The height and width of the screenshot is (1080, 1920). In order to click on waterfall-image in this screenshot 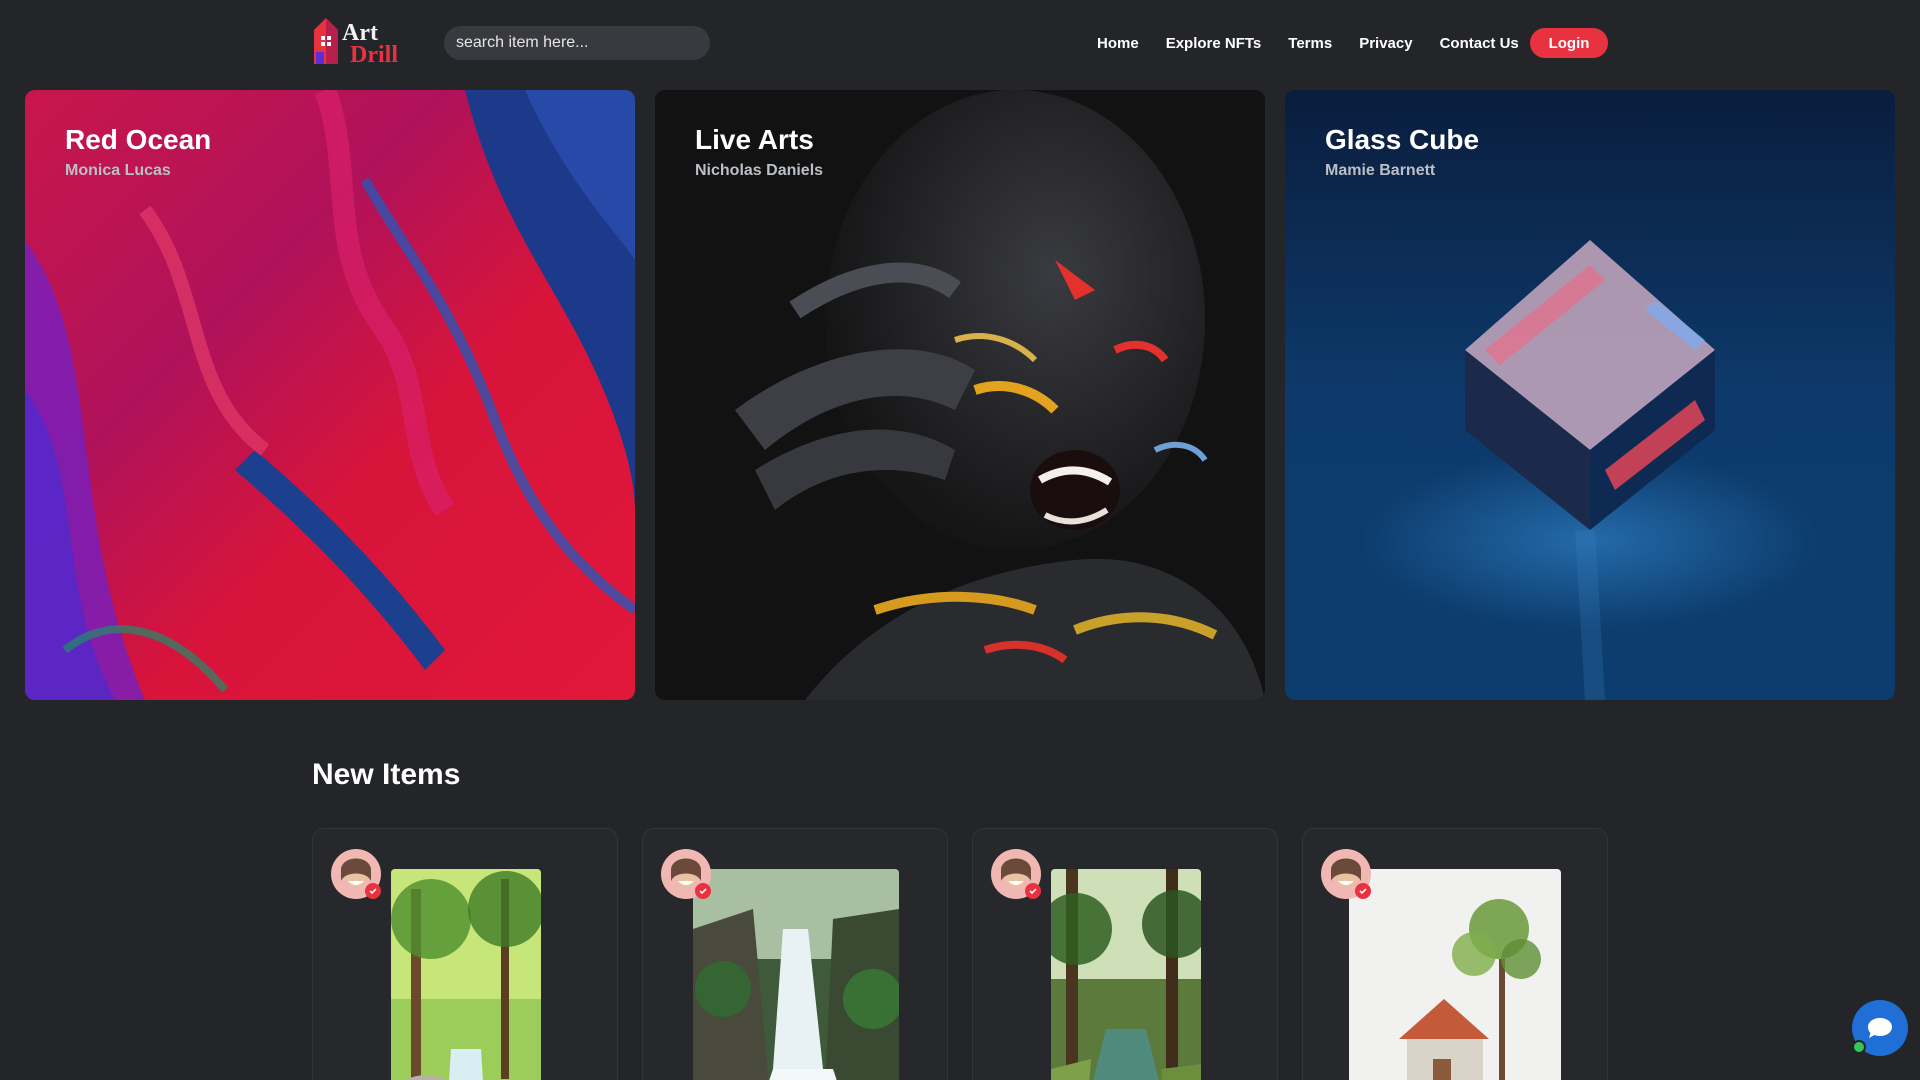, I will do `click(796, 974)`.